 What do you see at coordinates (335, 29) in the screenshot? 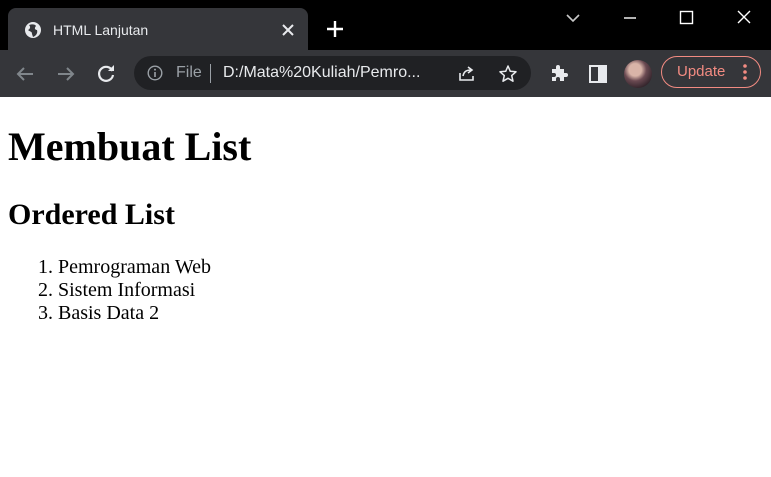
I see `new-tab-icon` at bounding box center [335, 29].